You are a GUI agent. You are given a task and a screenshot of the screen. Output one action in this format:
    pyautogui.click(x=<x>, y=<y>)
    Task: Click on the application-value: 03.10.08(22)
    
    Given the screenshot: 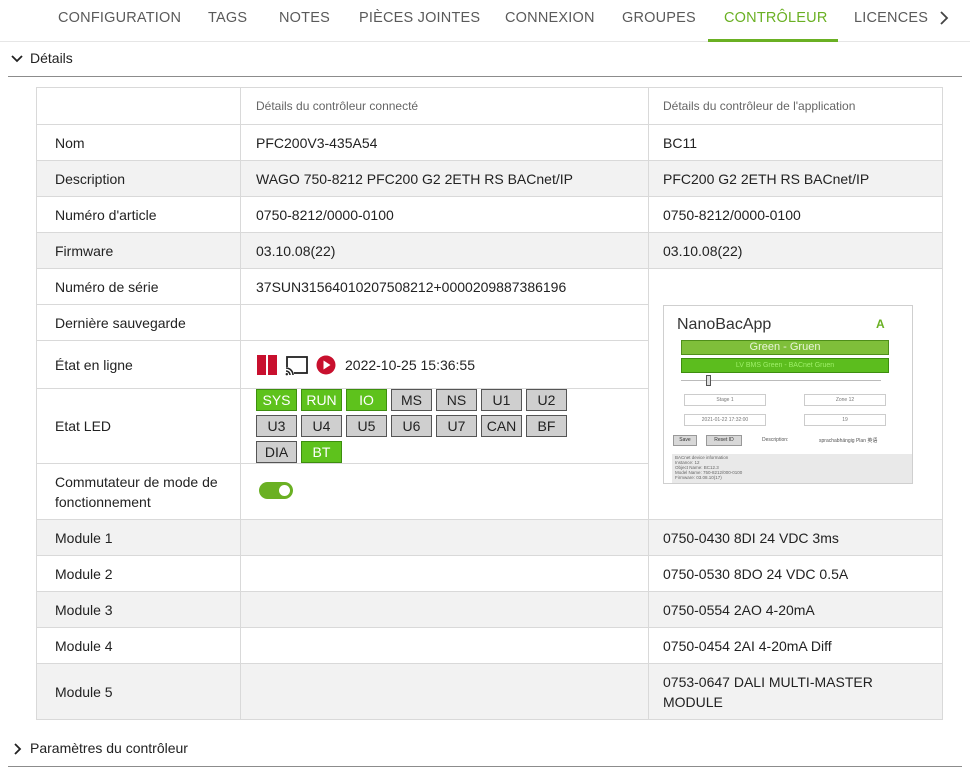 What is the action you would take?
    pyautogui.click(x=795, y=250)
    